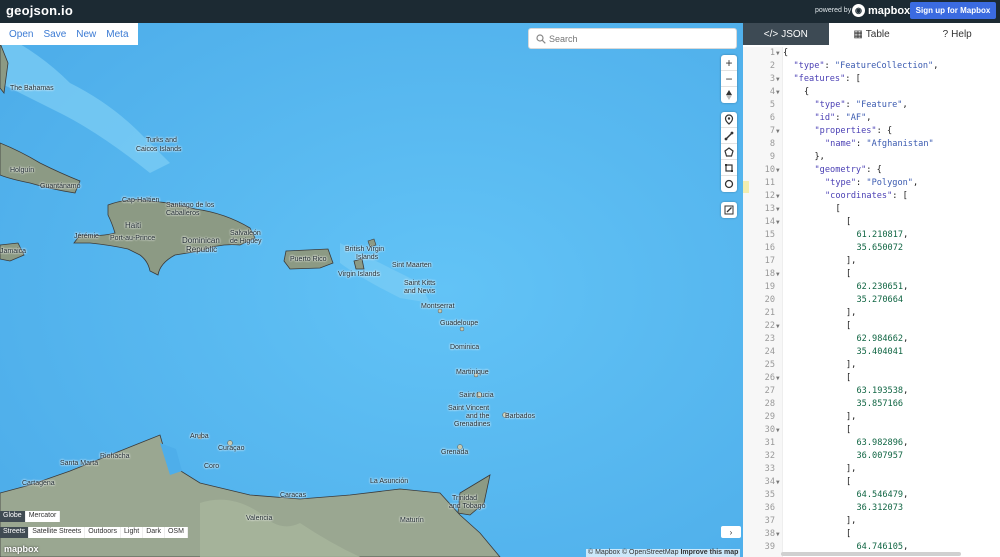 The image size is (1000, 557). What do you see at coordinates (871, 470) in the screenshot?
I see `code-line: 33],` at bounding box center [871, 470].